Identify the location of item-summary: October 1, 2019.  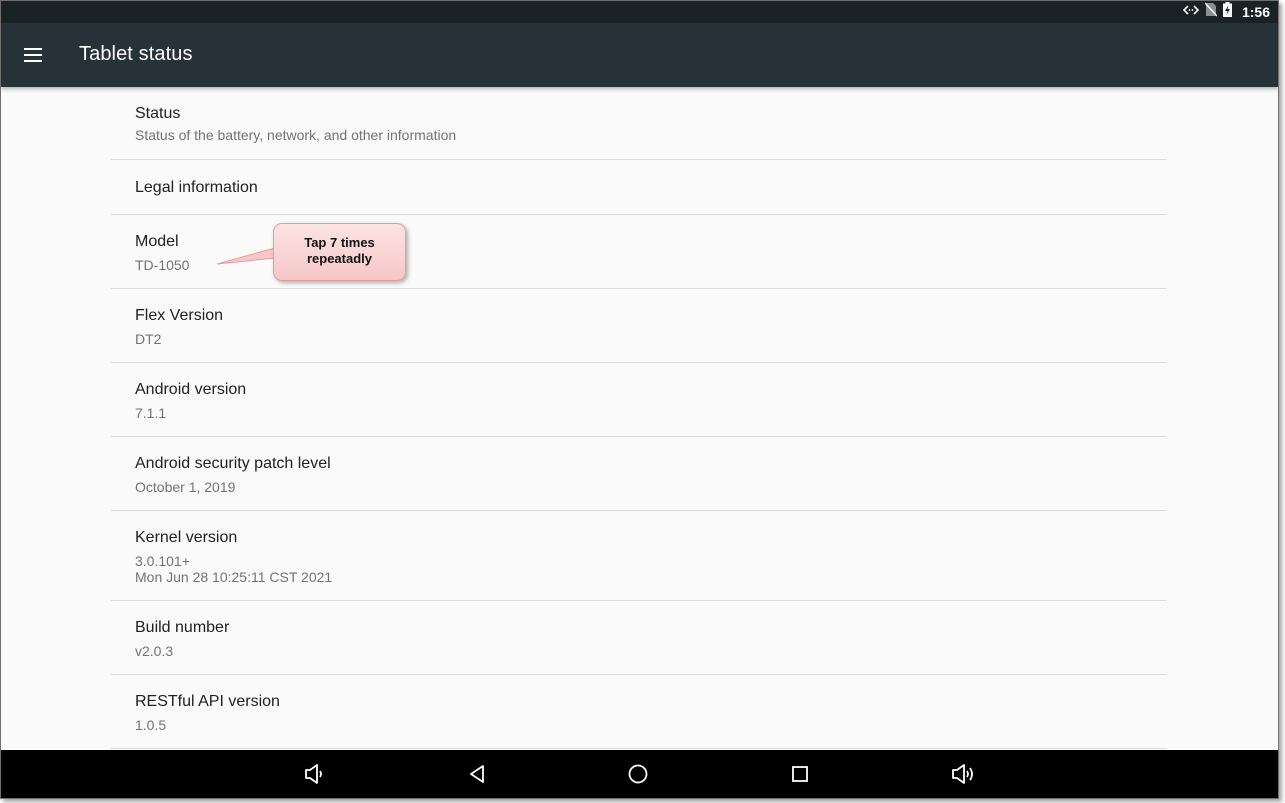
(185, 487).